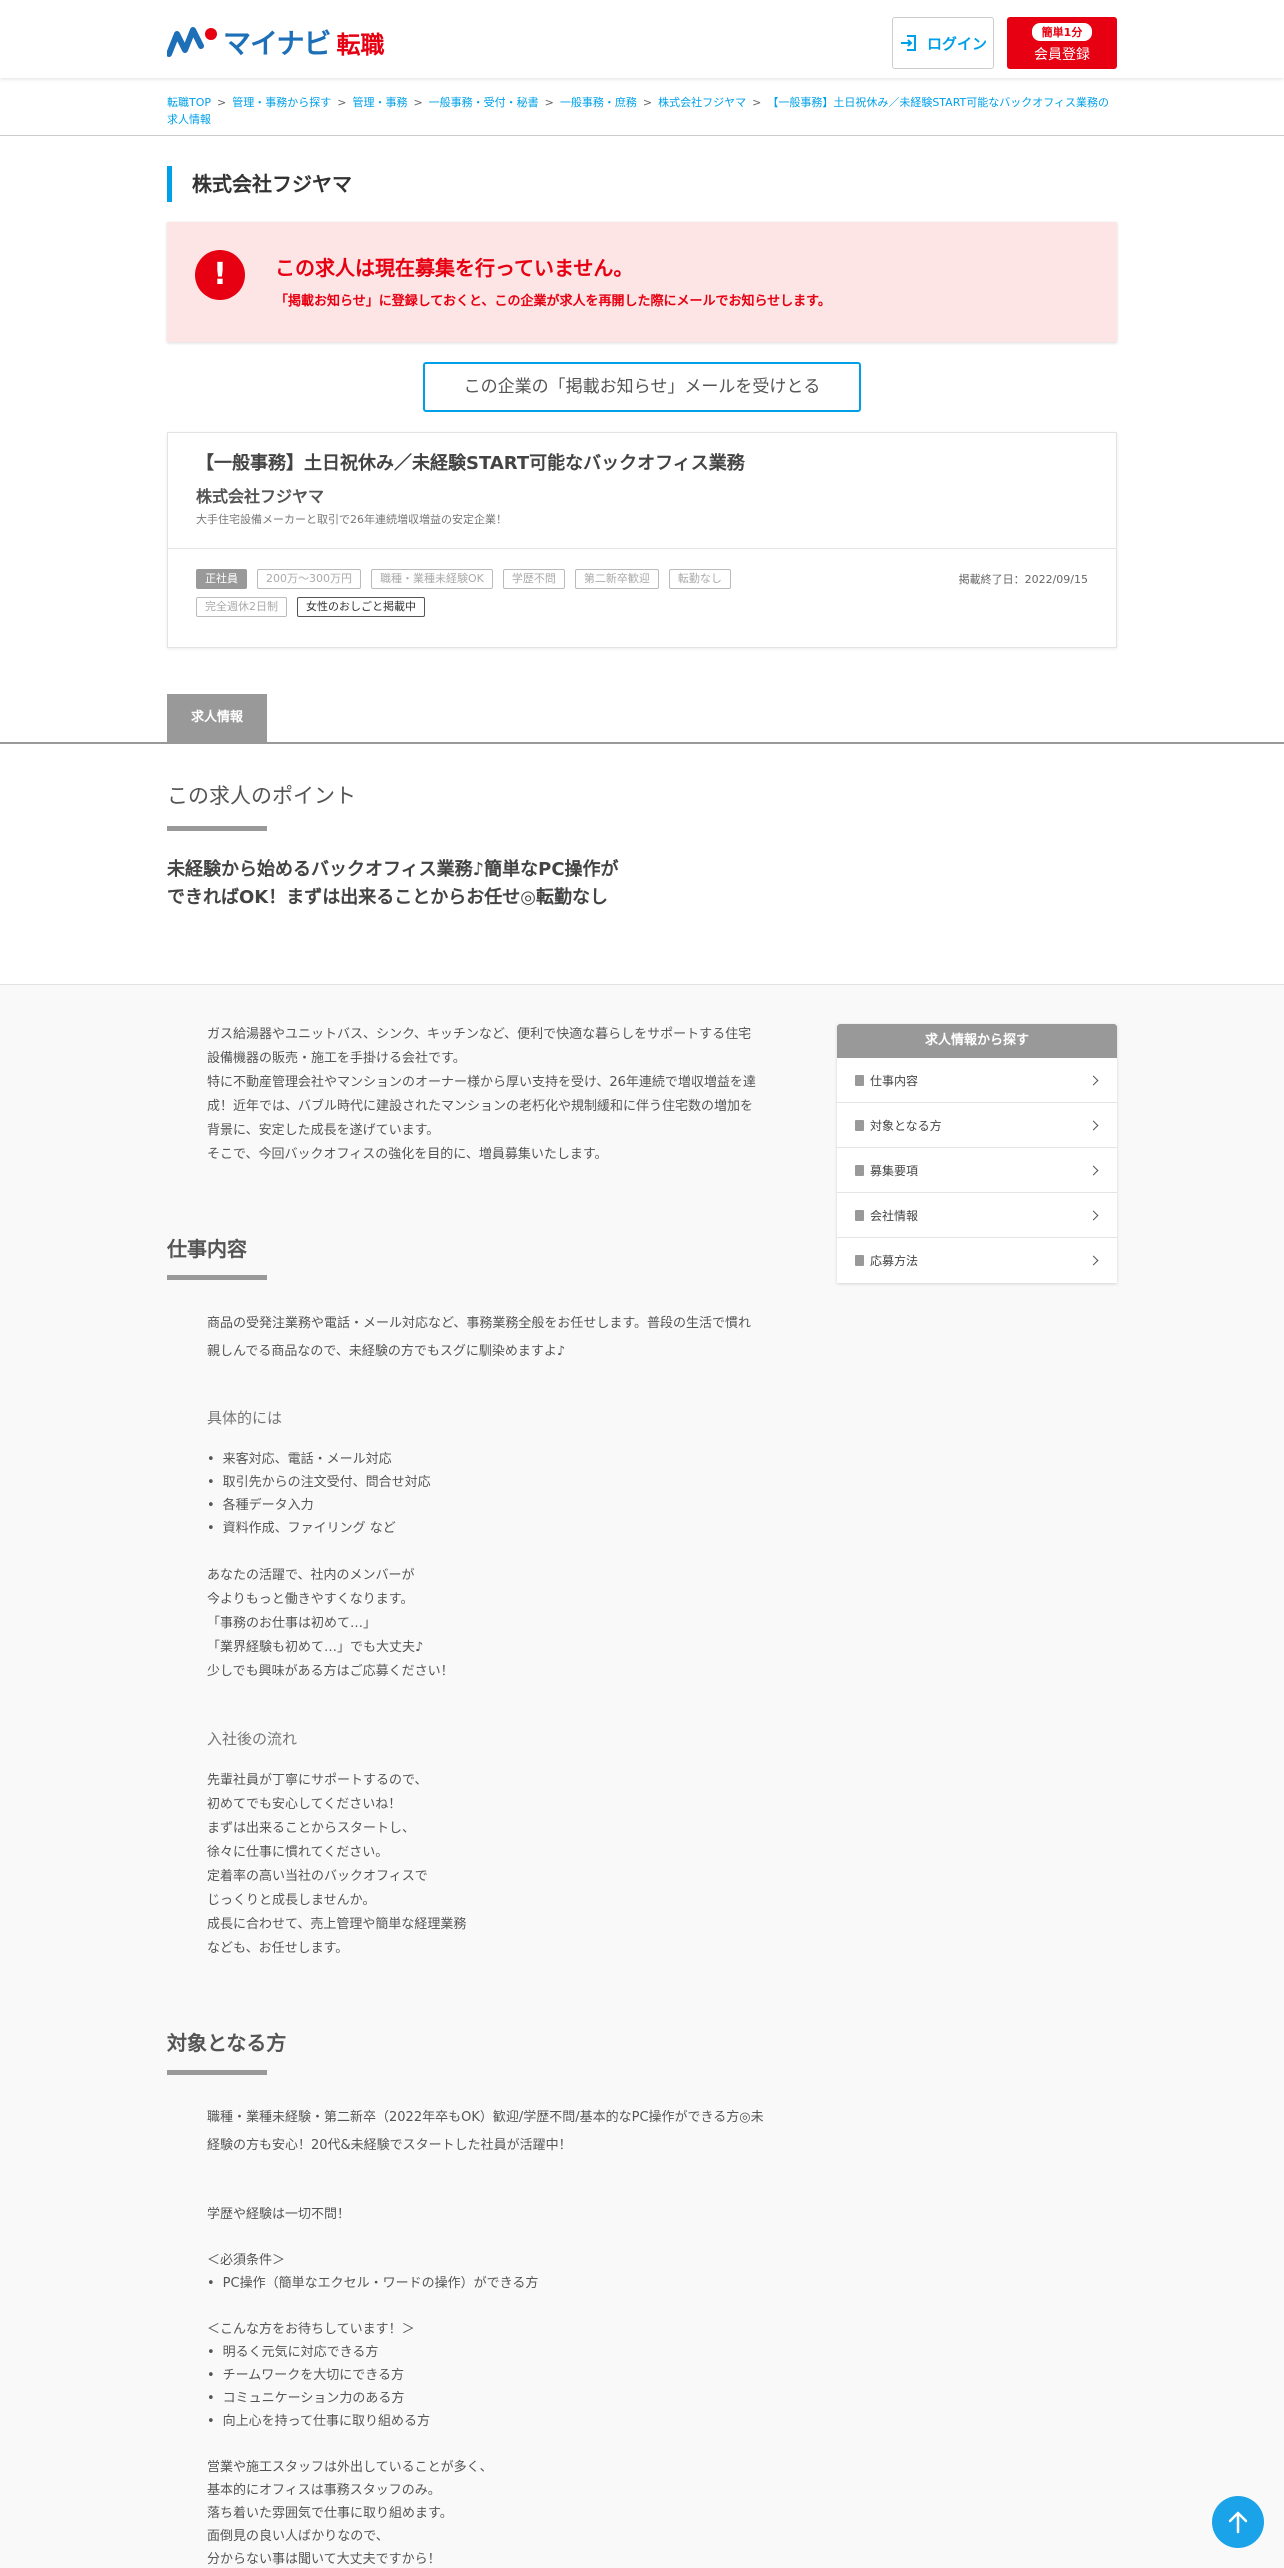 The width and height of the screenshot is (1284, 2568). Describe the element at coordinates (507, 2375) in the screenshot. I see `list-item: チームワークを大切にできる方` at that location.